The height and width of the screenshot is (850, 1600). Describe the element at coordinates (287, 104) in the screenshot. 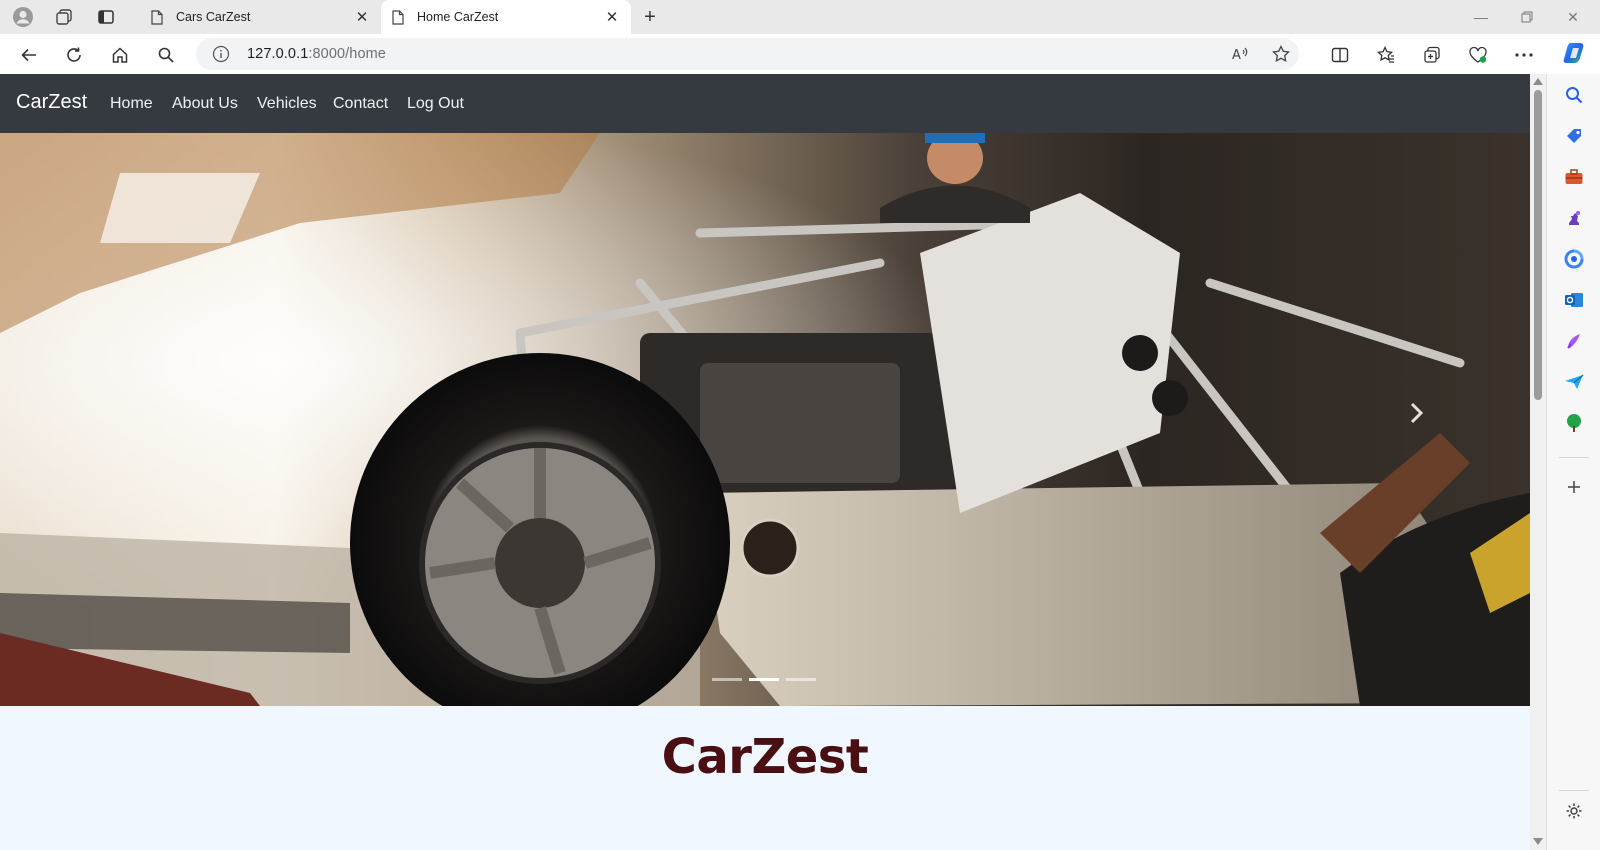

I see `nav-vehicles-link: Vehicles` at that location.